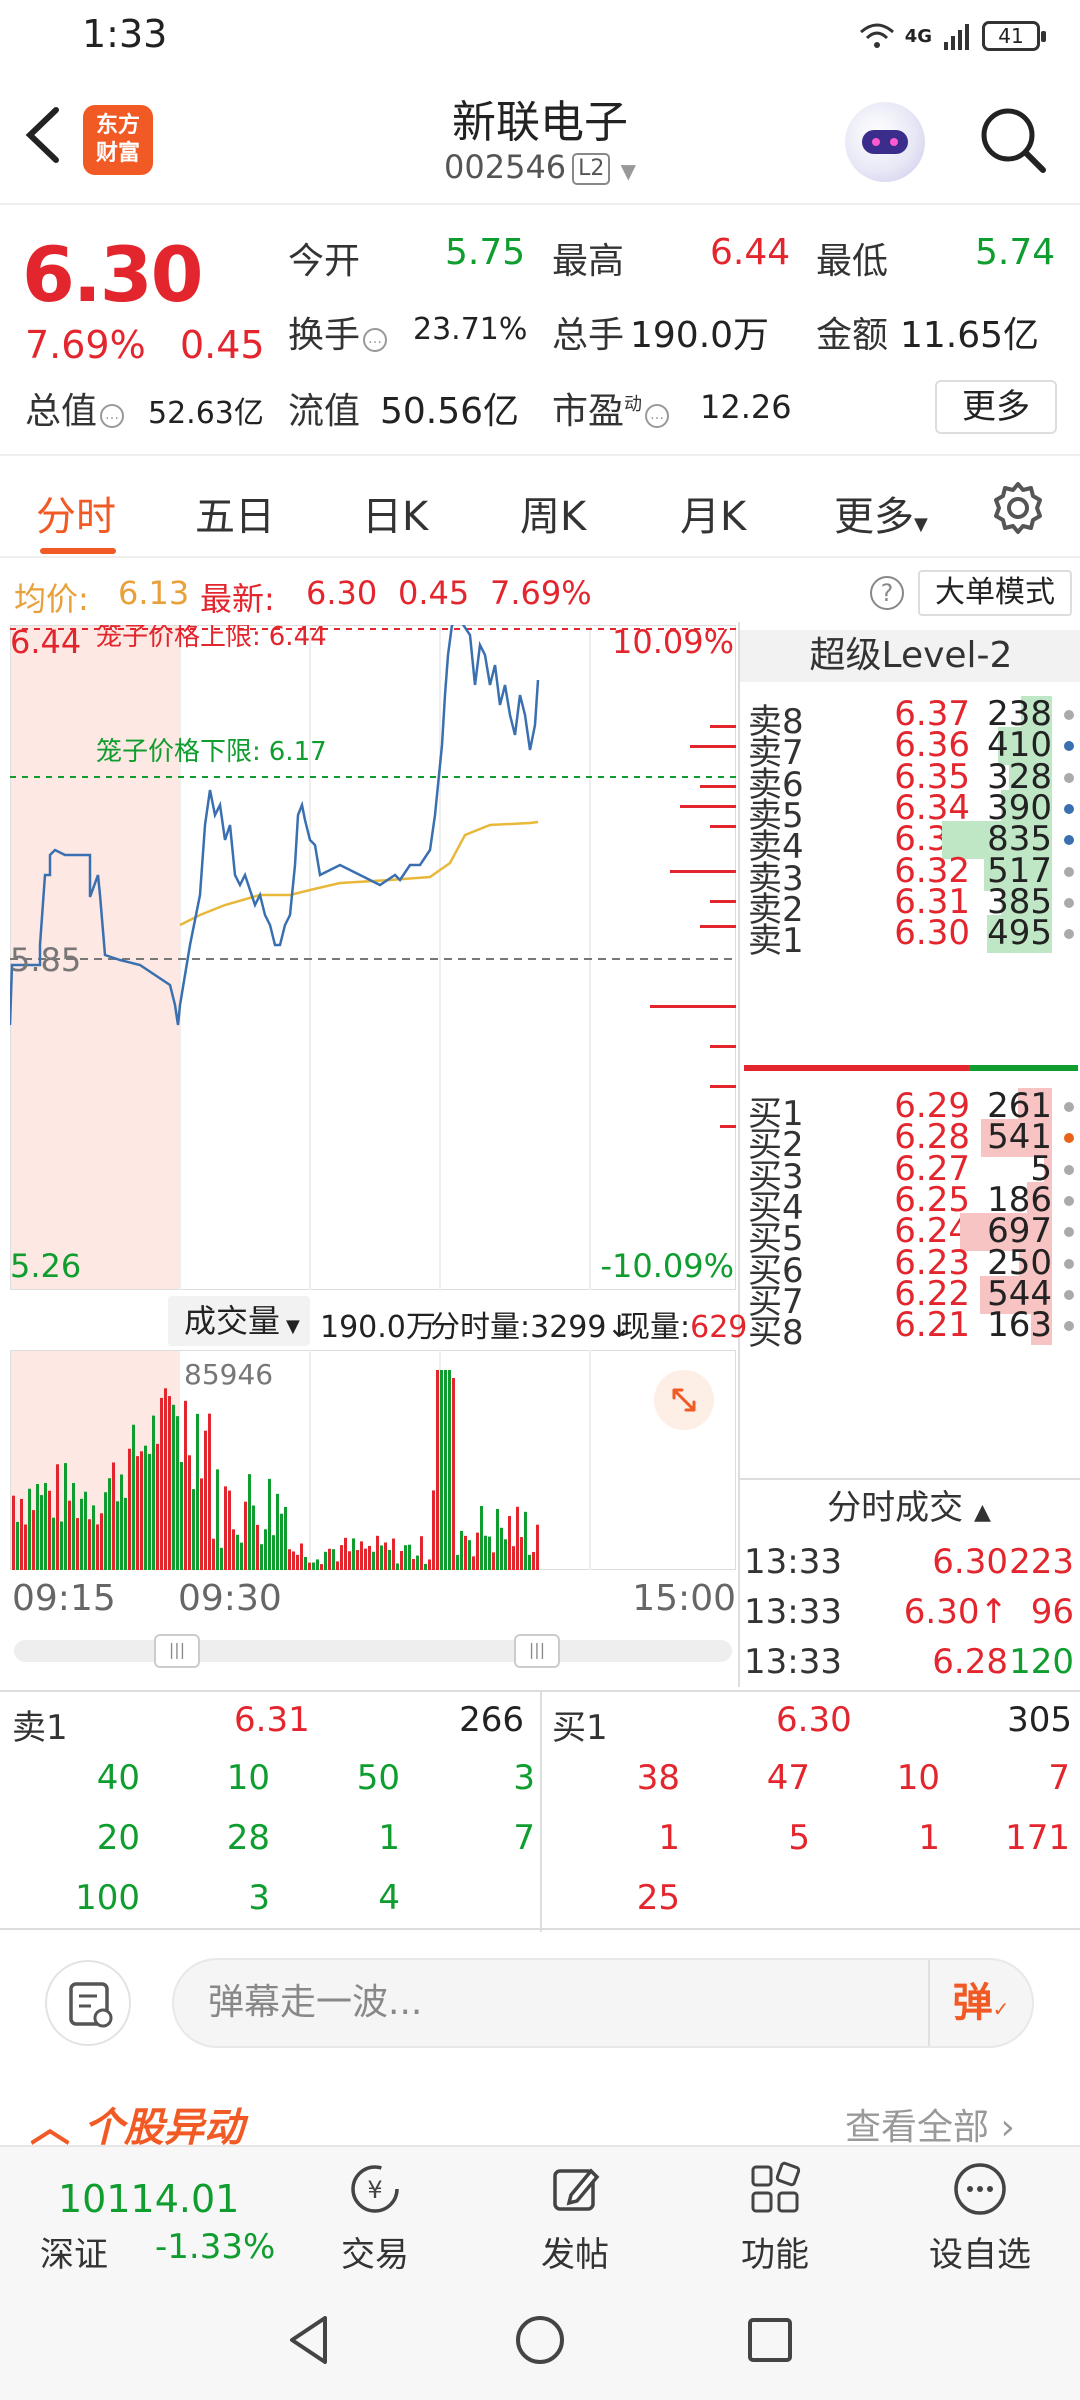 The image size is (1080, 2400). I want to click on caret-up-icon: ▲, so click(982, 1512).